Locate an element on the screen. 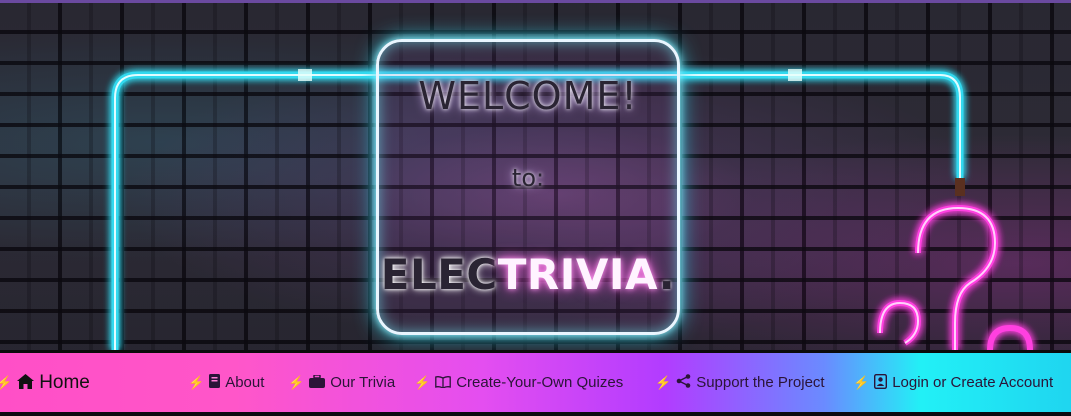  nav-about-label: About is located at coordinates (245, 382).